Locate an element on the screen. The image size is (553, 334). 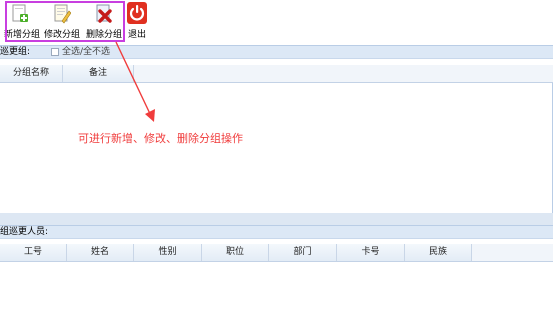
select-all-checkbox is located at coordinates (55, 52).